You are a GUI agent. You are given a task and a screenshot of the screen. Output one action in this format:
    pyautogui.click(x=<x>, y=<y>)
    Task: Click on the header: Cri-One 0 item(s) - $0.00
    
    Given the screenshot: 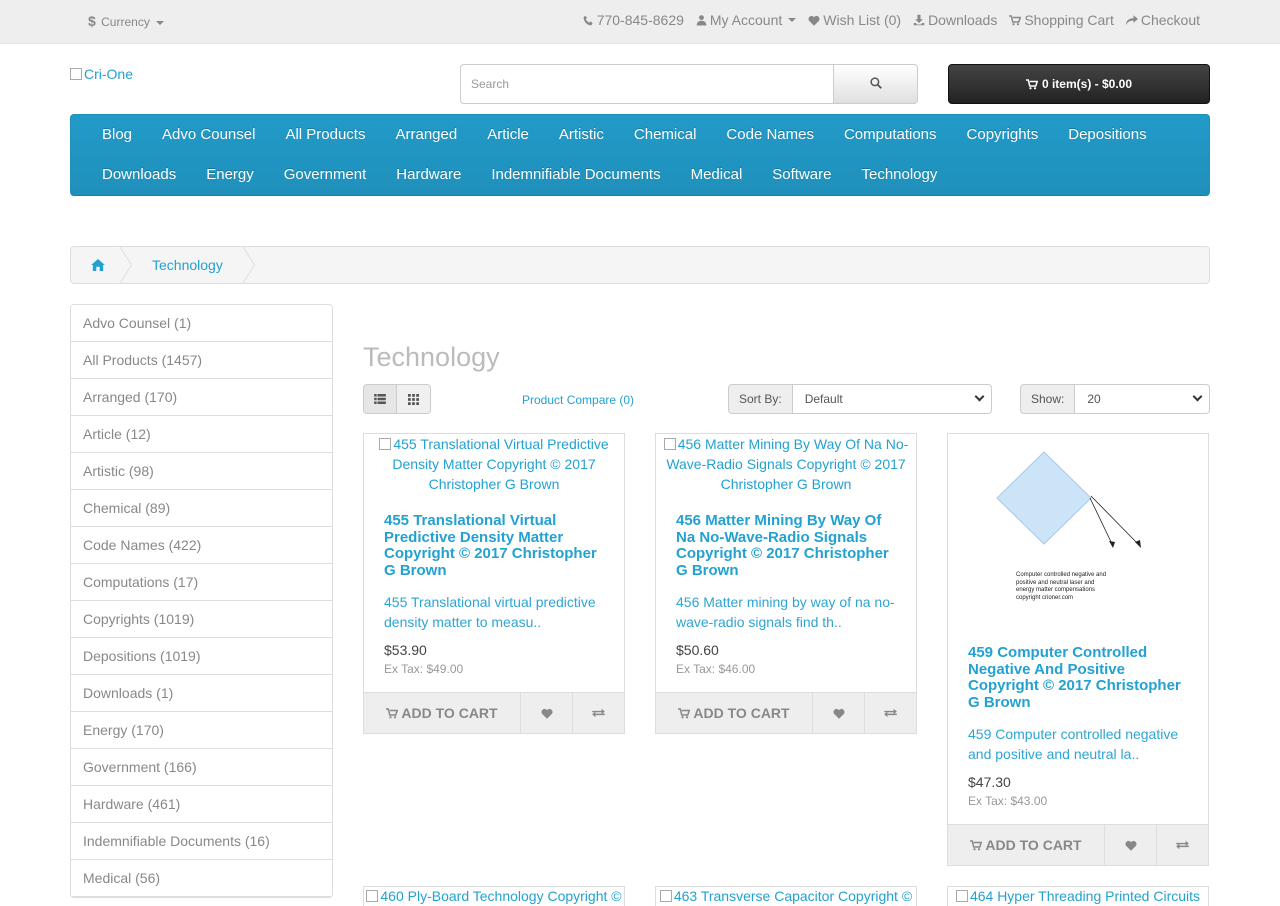 What is the action you would take?
    pyautogui.click(x=640, y=79)
    